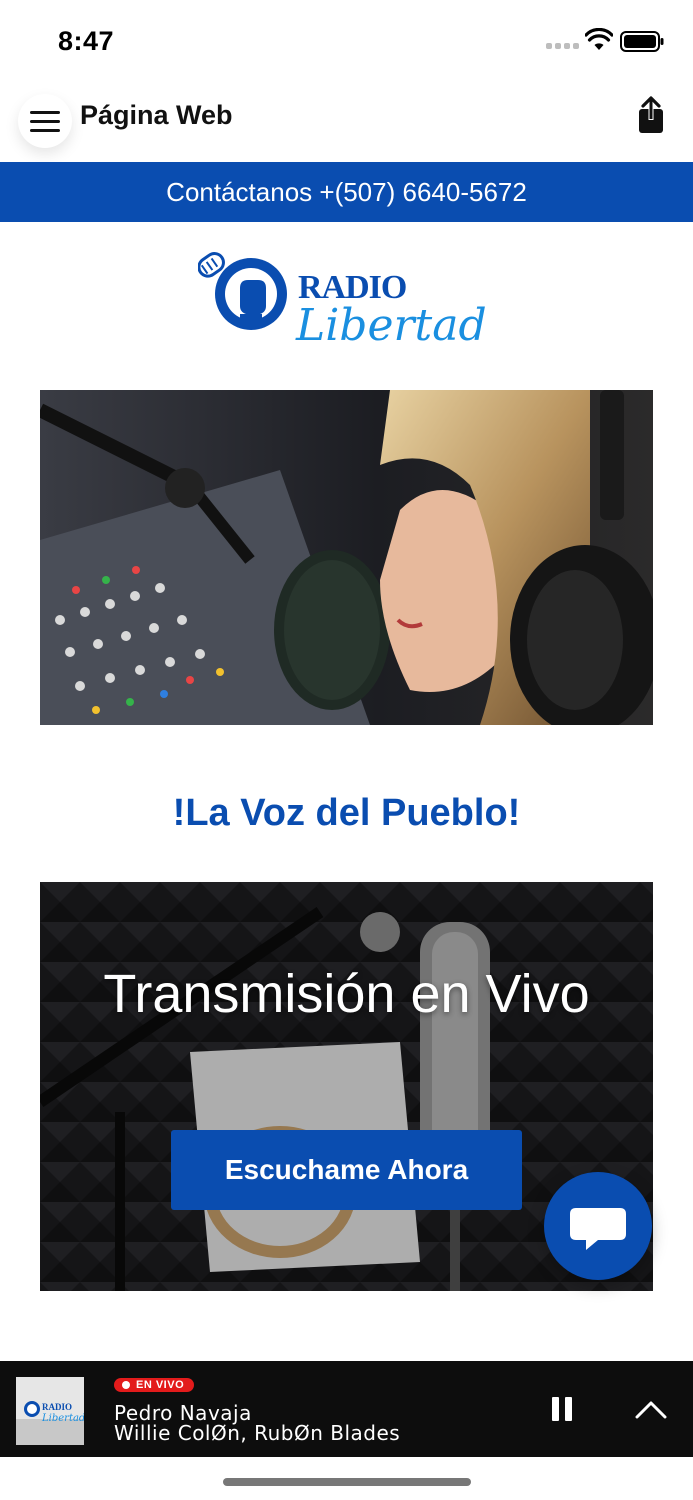 Image resolution: width=693 pixels, height=1500 pixels. I want to click on slogan-heading: !La Voz del Pueblo!, so click(346, 813).